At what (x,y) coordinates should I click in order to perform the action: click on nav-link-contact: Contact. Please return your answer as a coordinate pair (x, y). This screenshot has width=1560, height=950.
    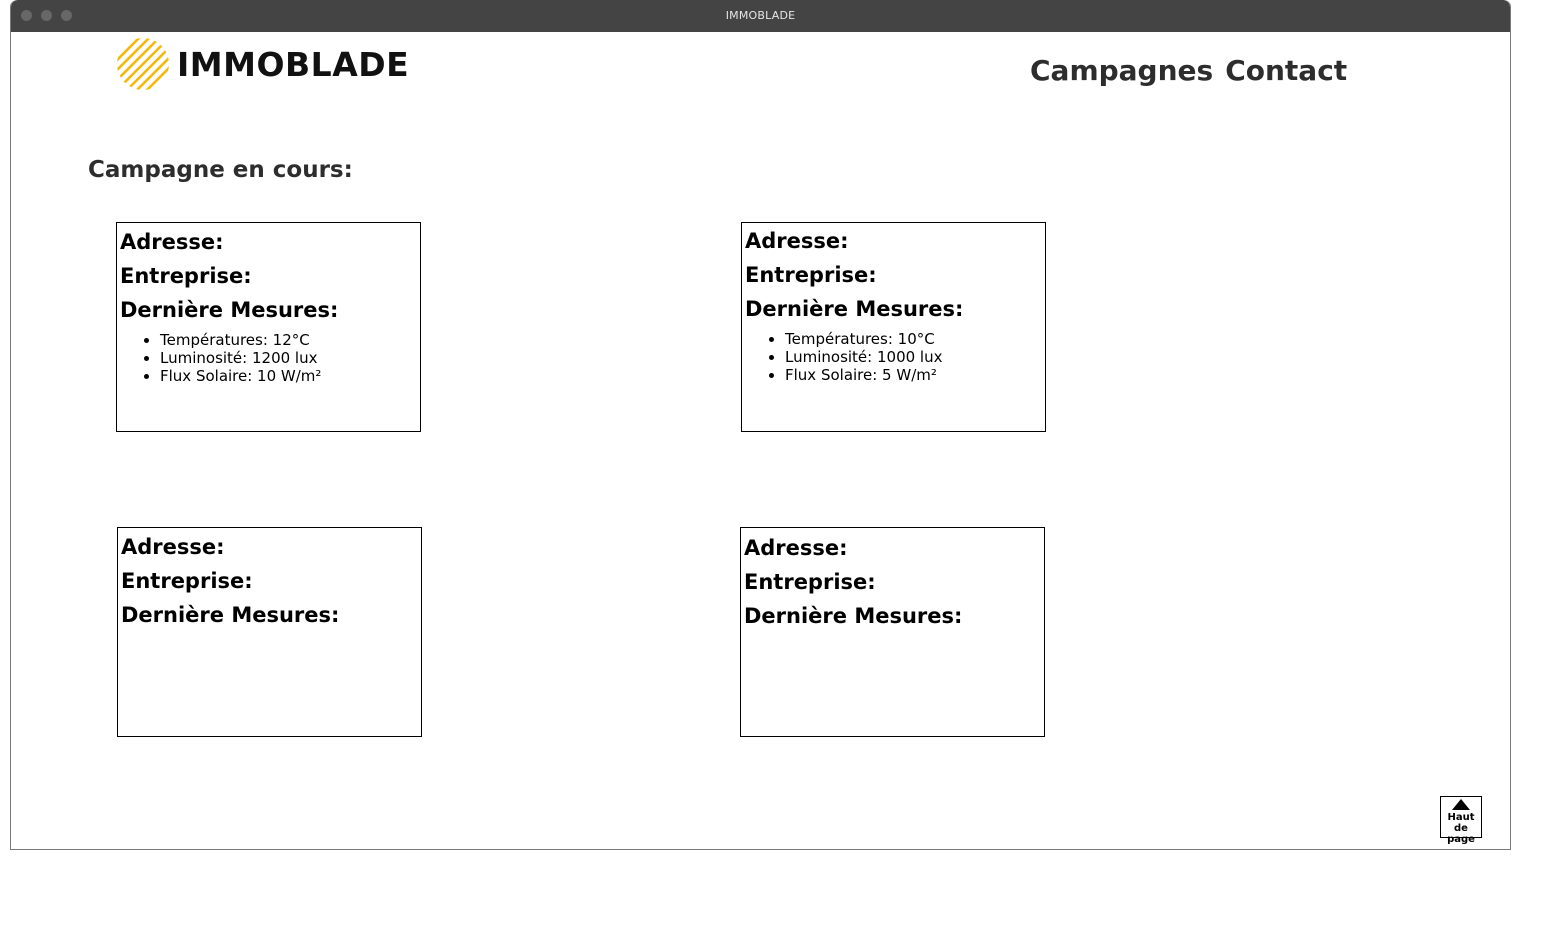
    Looking at the image, I should click on (1286, 70).